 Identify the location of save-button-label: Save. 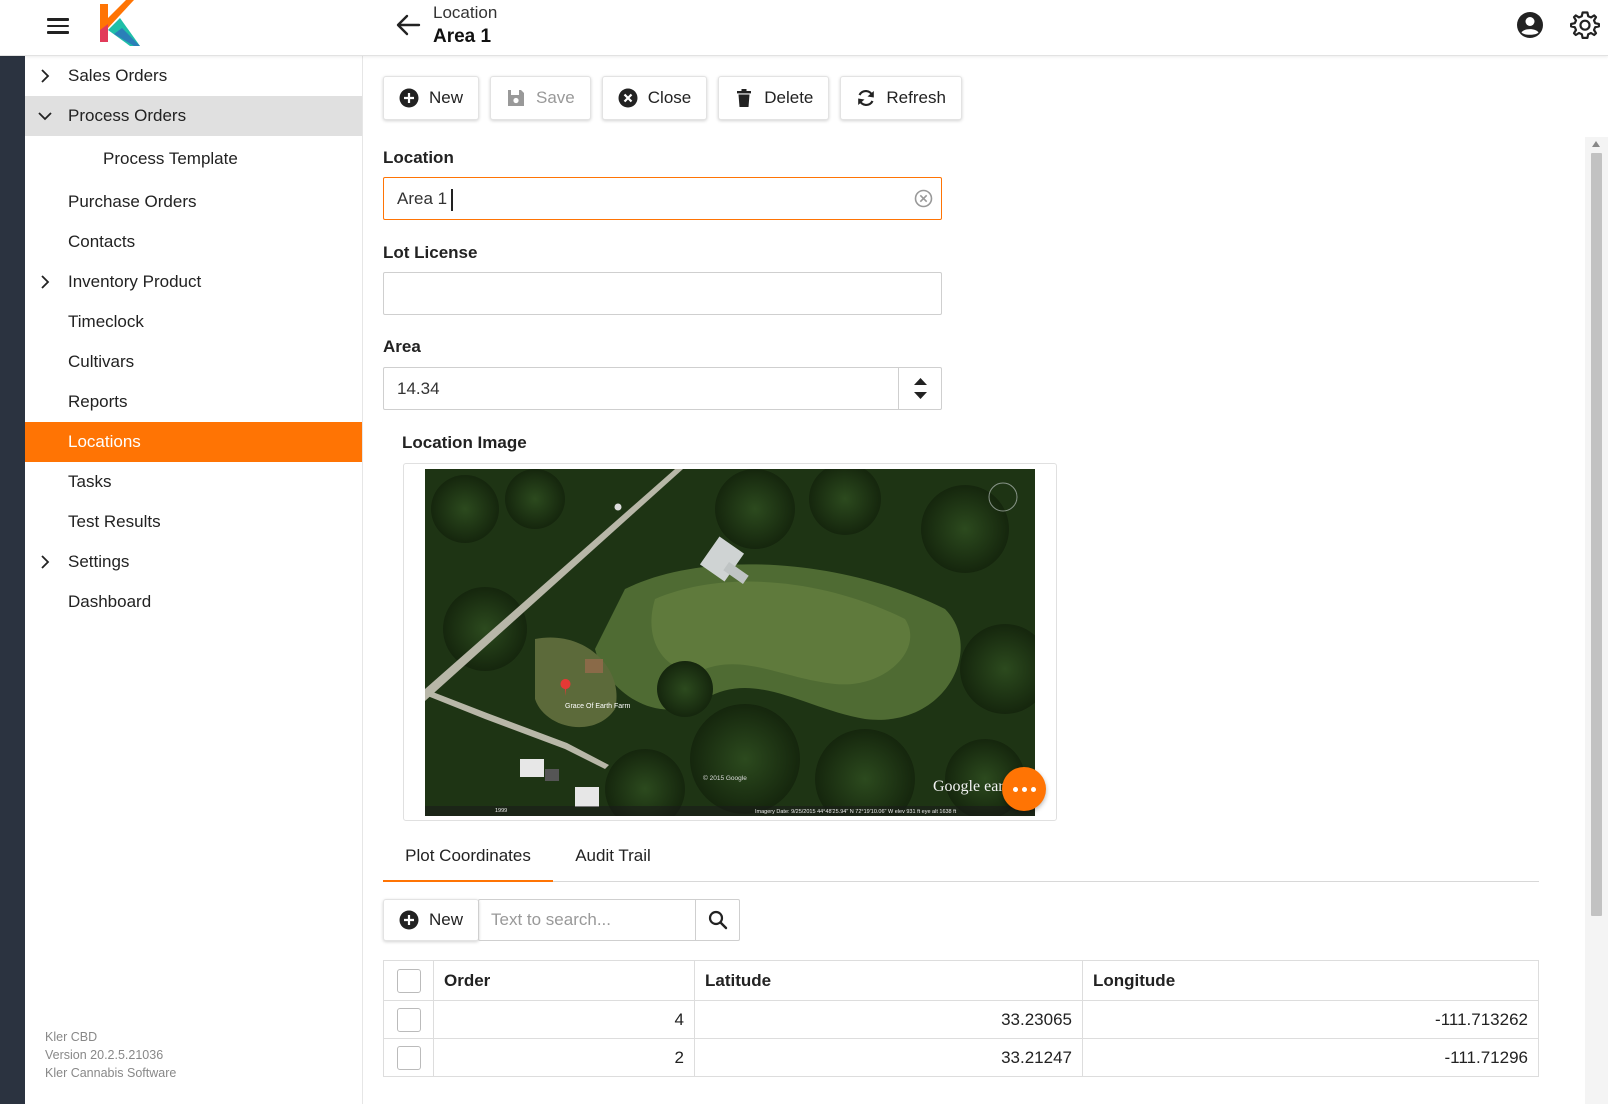
(555, 97).